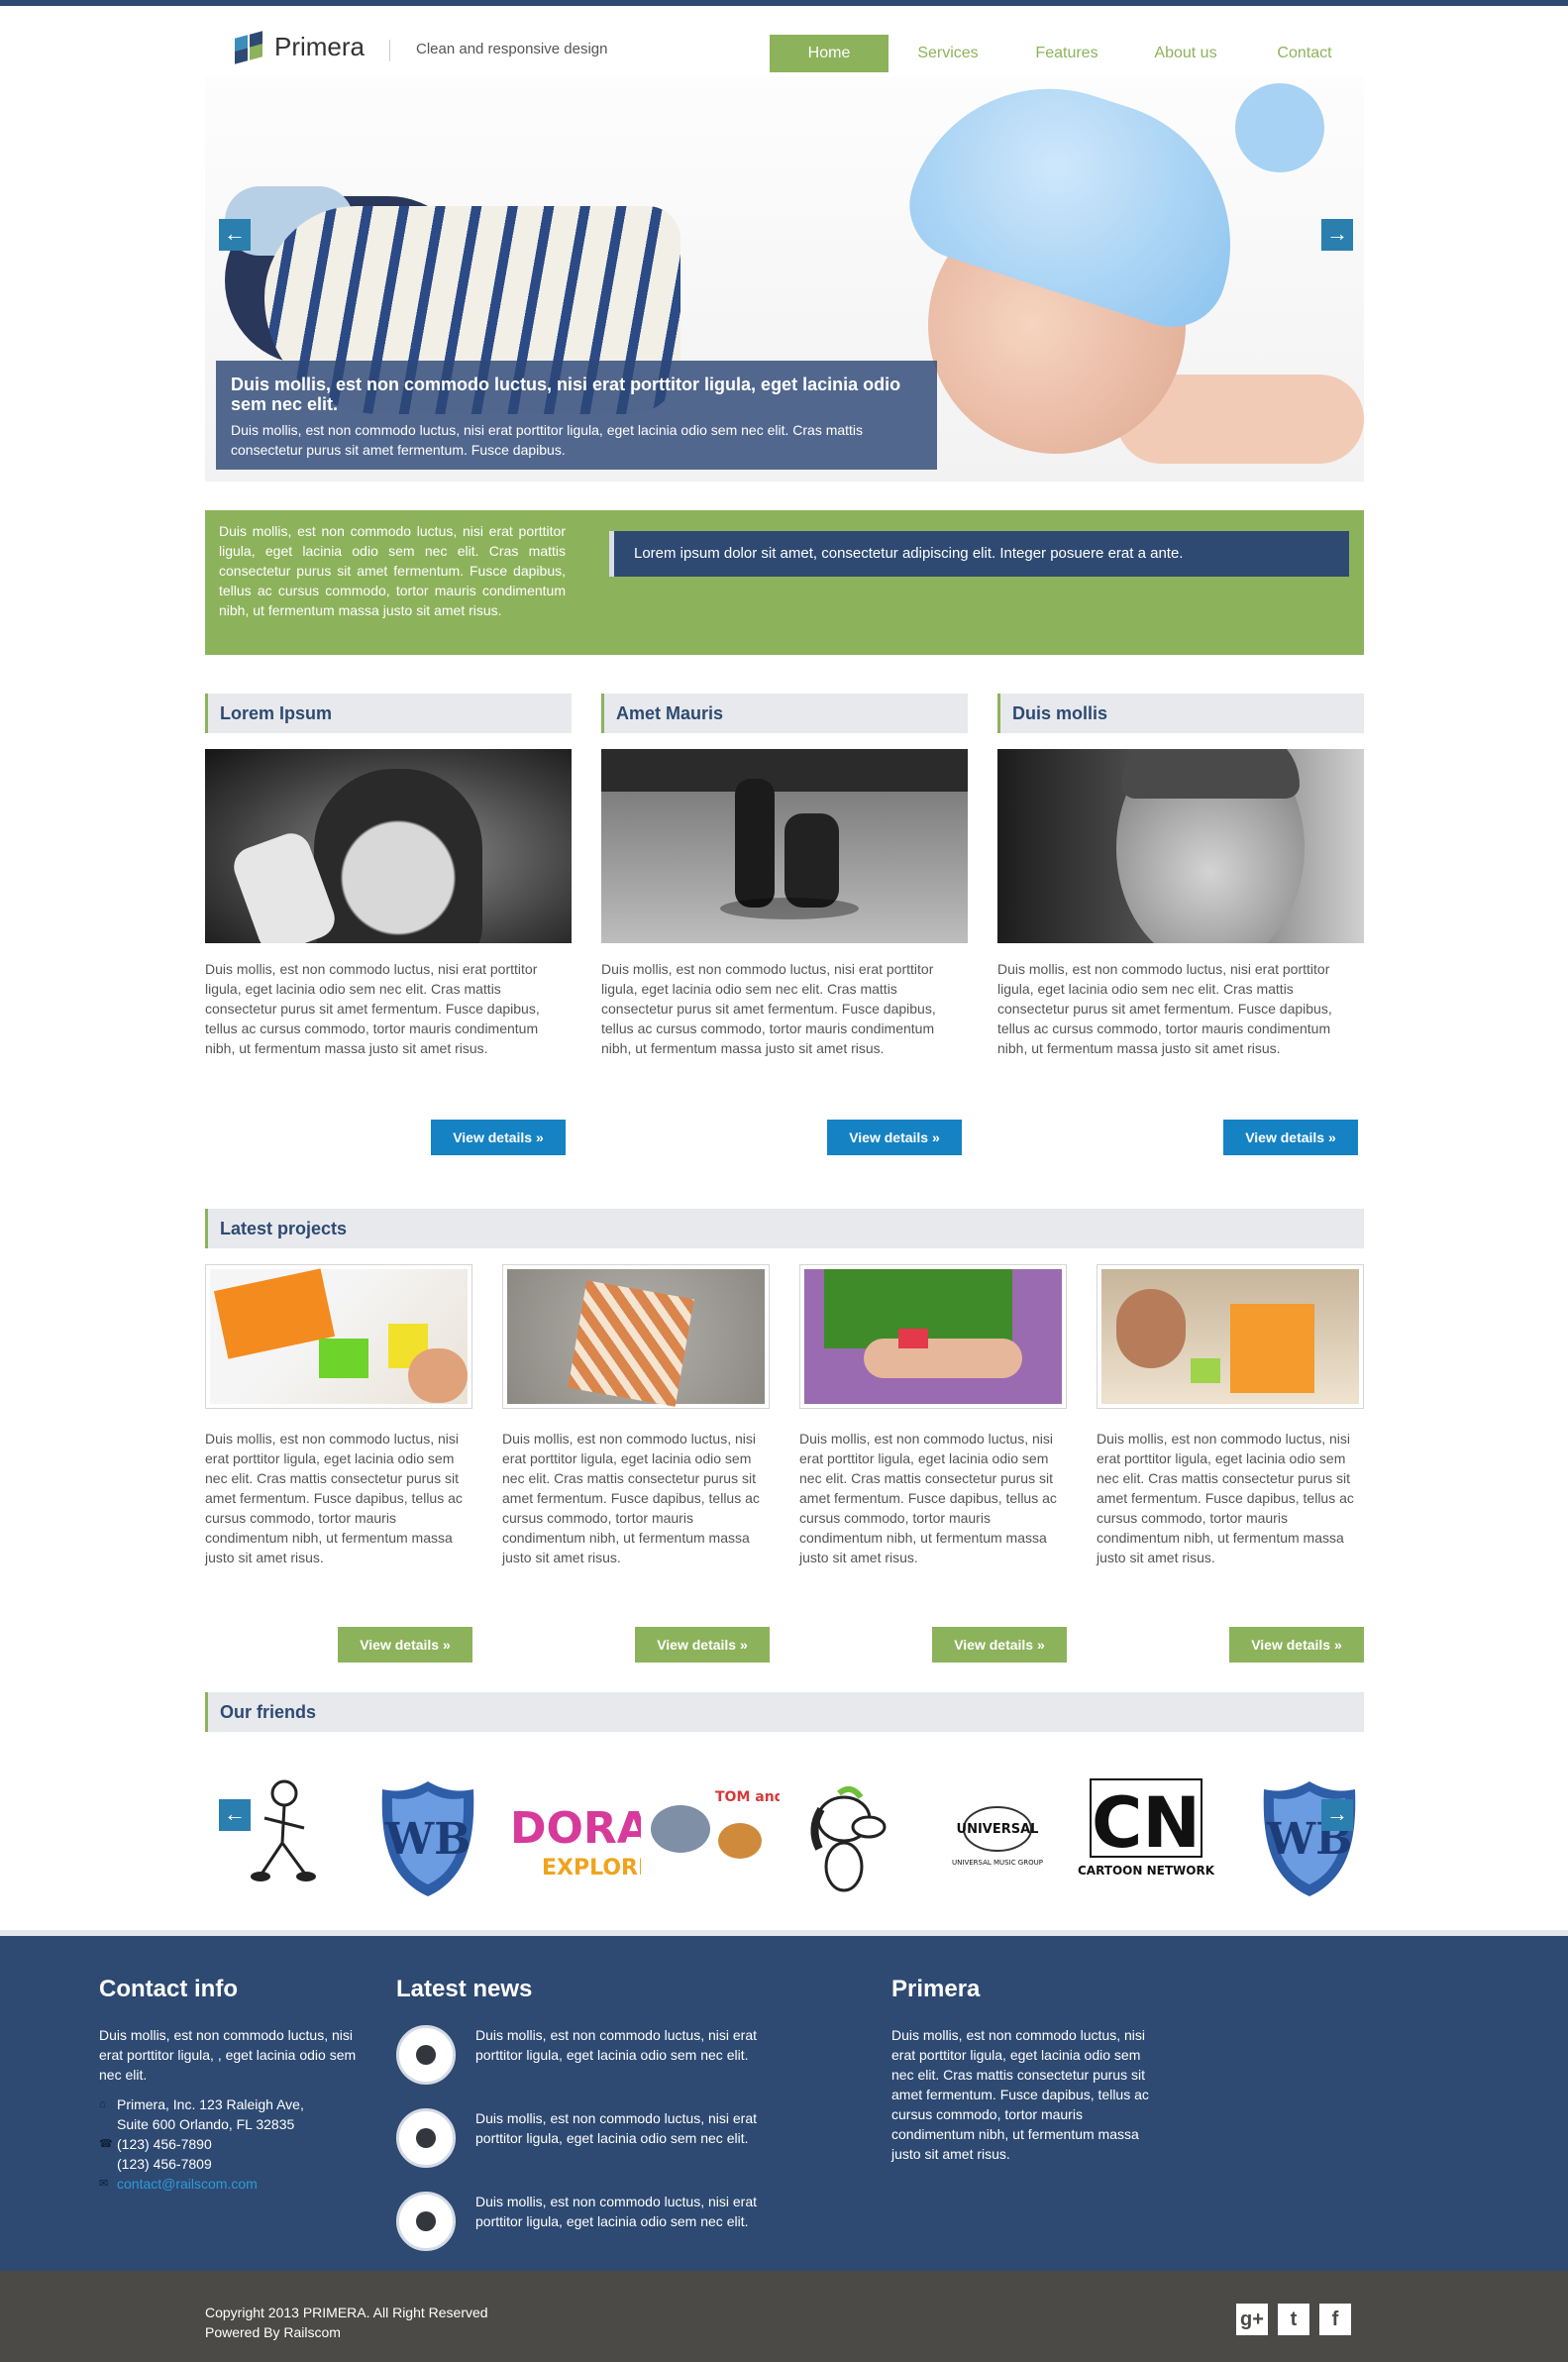  I want to click on cartoon-network-logo-letters: CN, so click(1146, 1823).